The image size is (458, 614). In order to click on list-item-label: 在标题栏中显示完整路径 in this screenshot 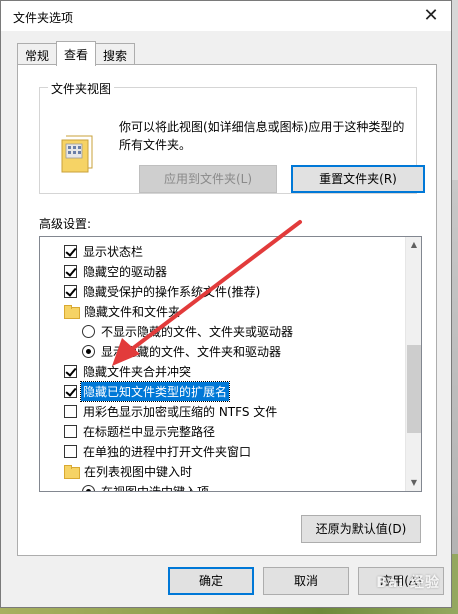, I will do `click(149, 431)`.